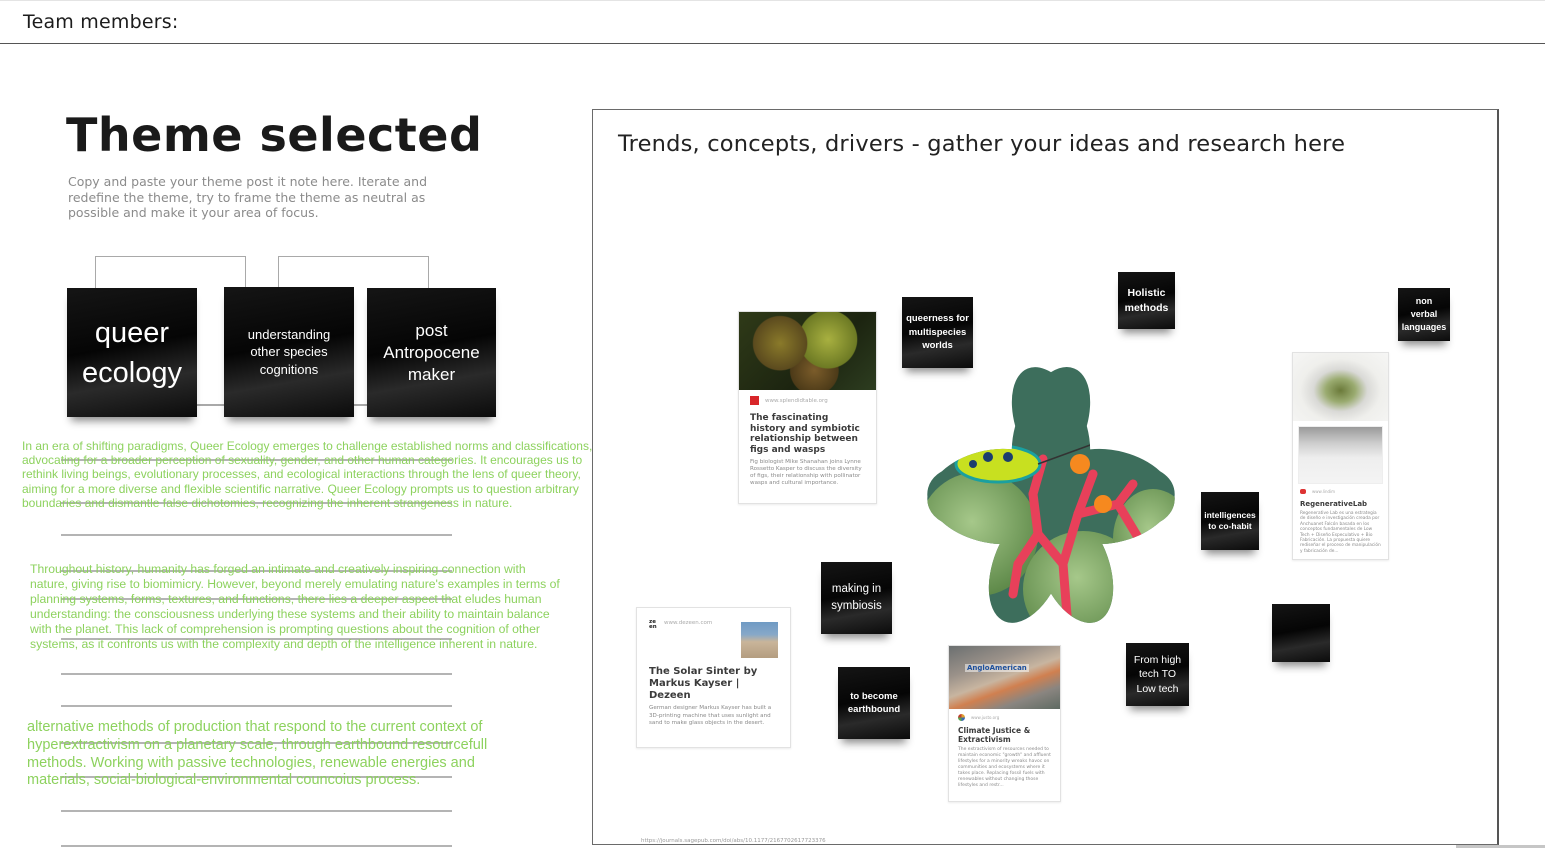 The image size is (1545, 848). I want to click on sticky-note-other-species: understanding other species cognitions, so click(289, 352).